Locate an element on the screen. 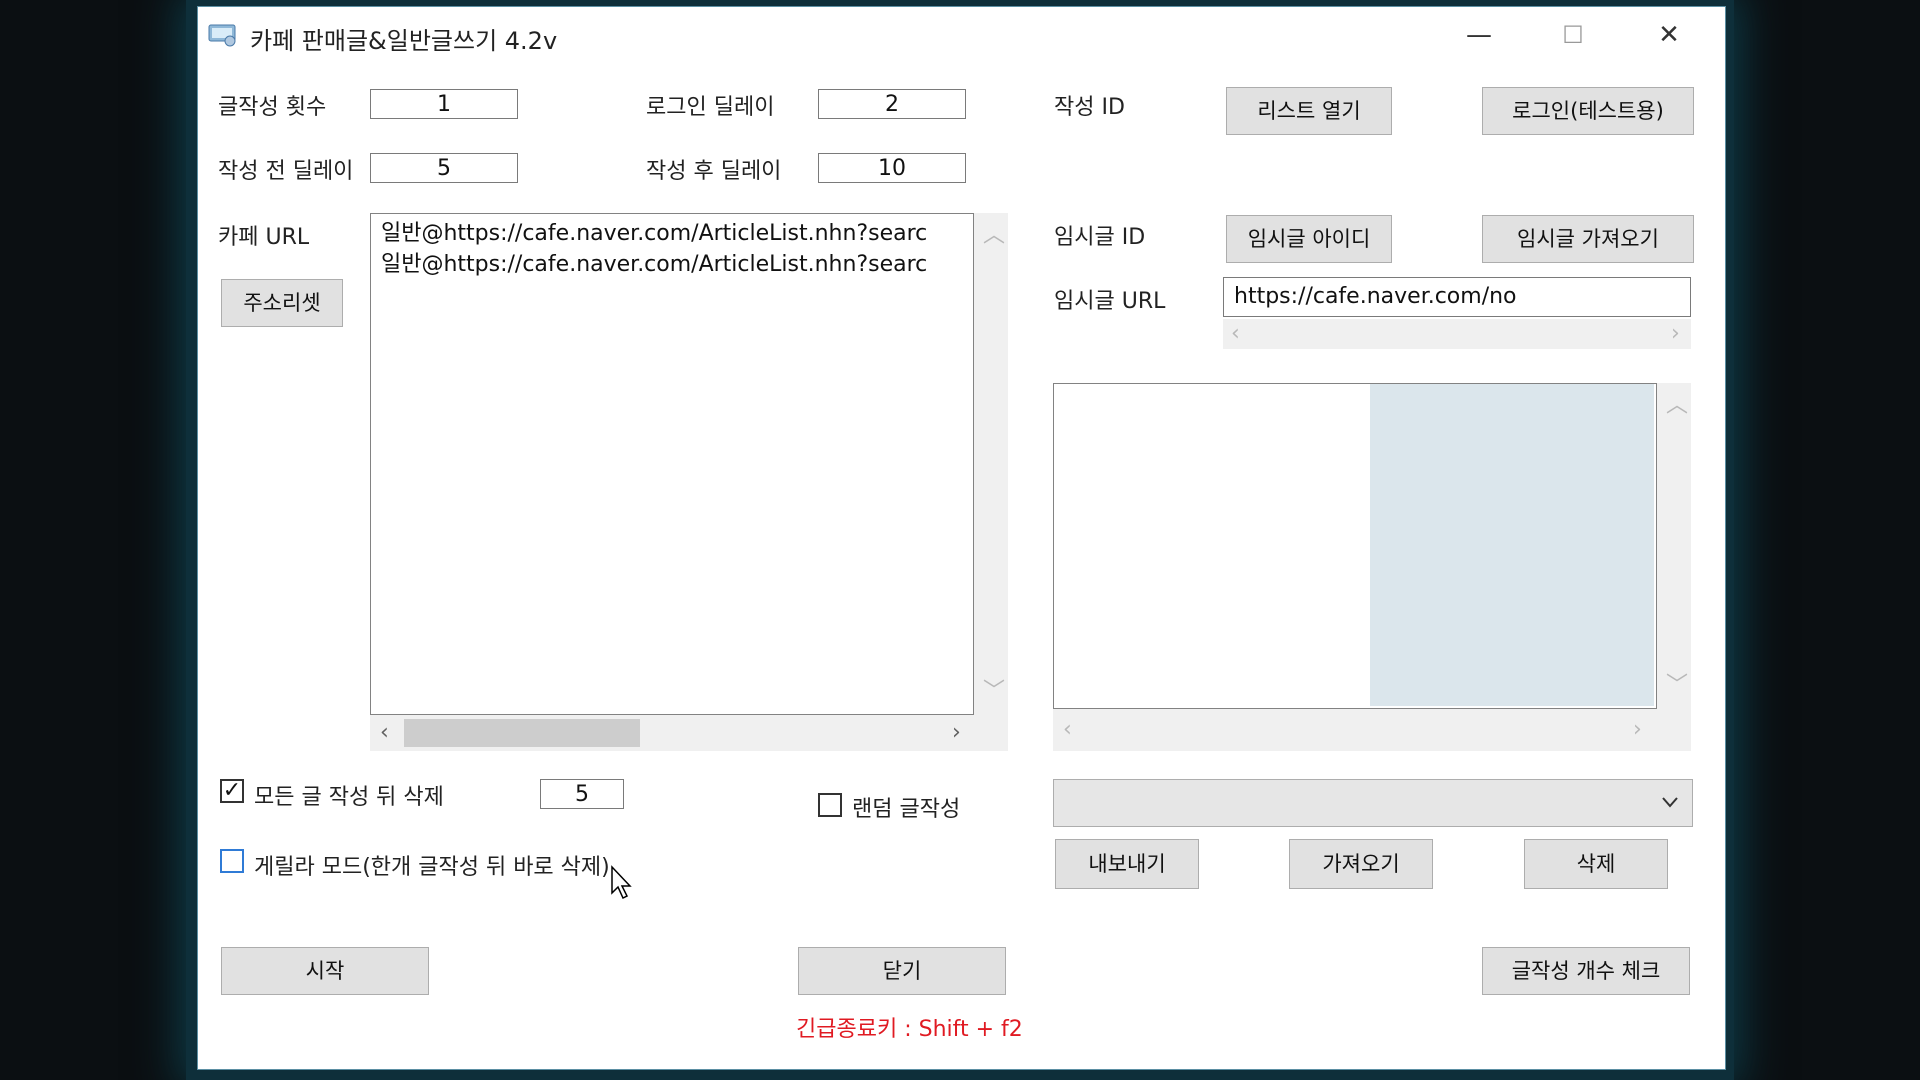 The height and width of the screenshot is (1080, 1920). pre-delay-label: 작성 전 딜레이 is located at coordinates (286, 171).